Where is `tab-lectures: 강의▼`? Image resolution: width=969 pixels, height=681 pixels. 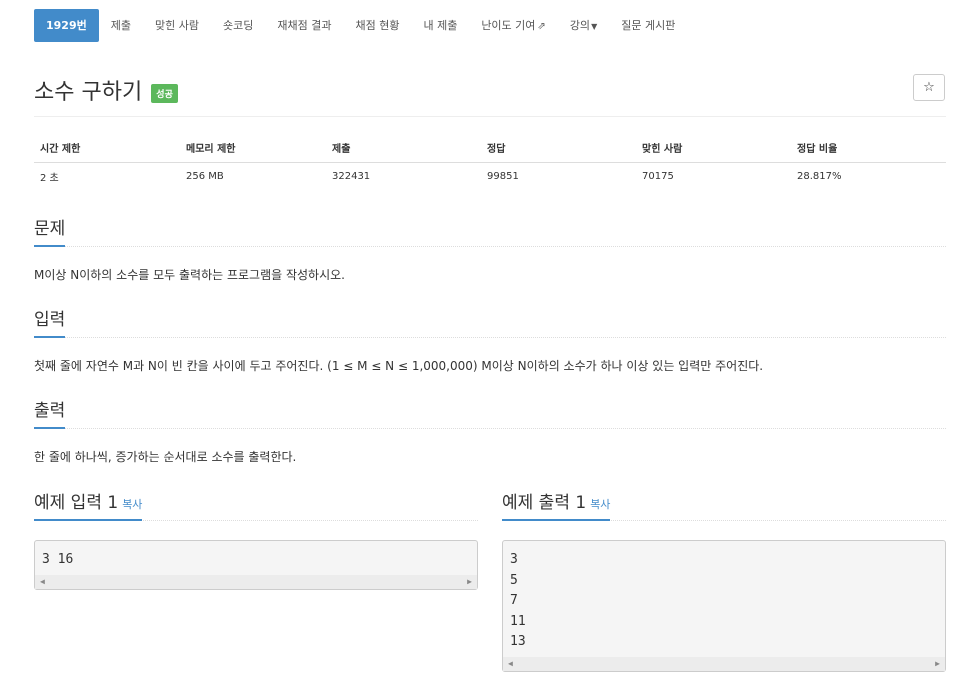
tab-lectures: 강의▼ is located at coordinates (583, 25).